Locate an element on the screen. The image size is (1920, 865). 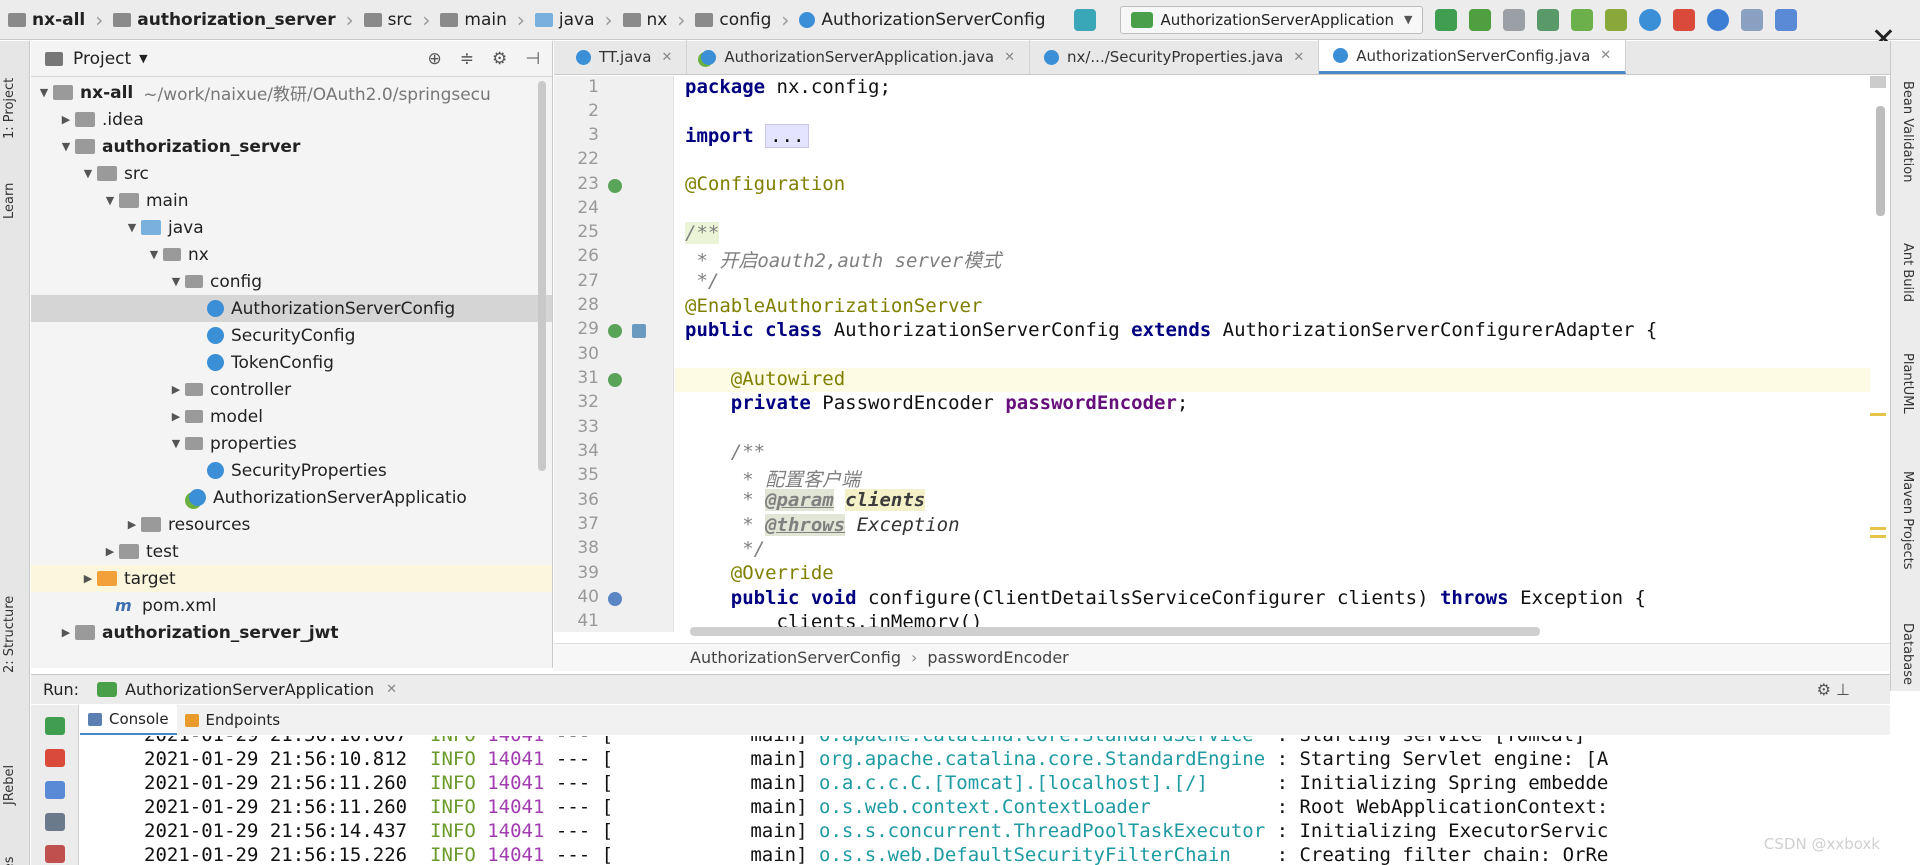
tree-item-java: ▼ java is located at coordinates (291, 227).